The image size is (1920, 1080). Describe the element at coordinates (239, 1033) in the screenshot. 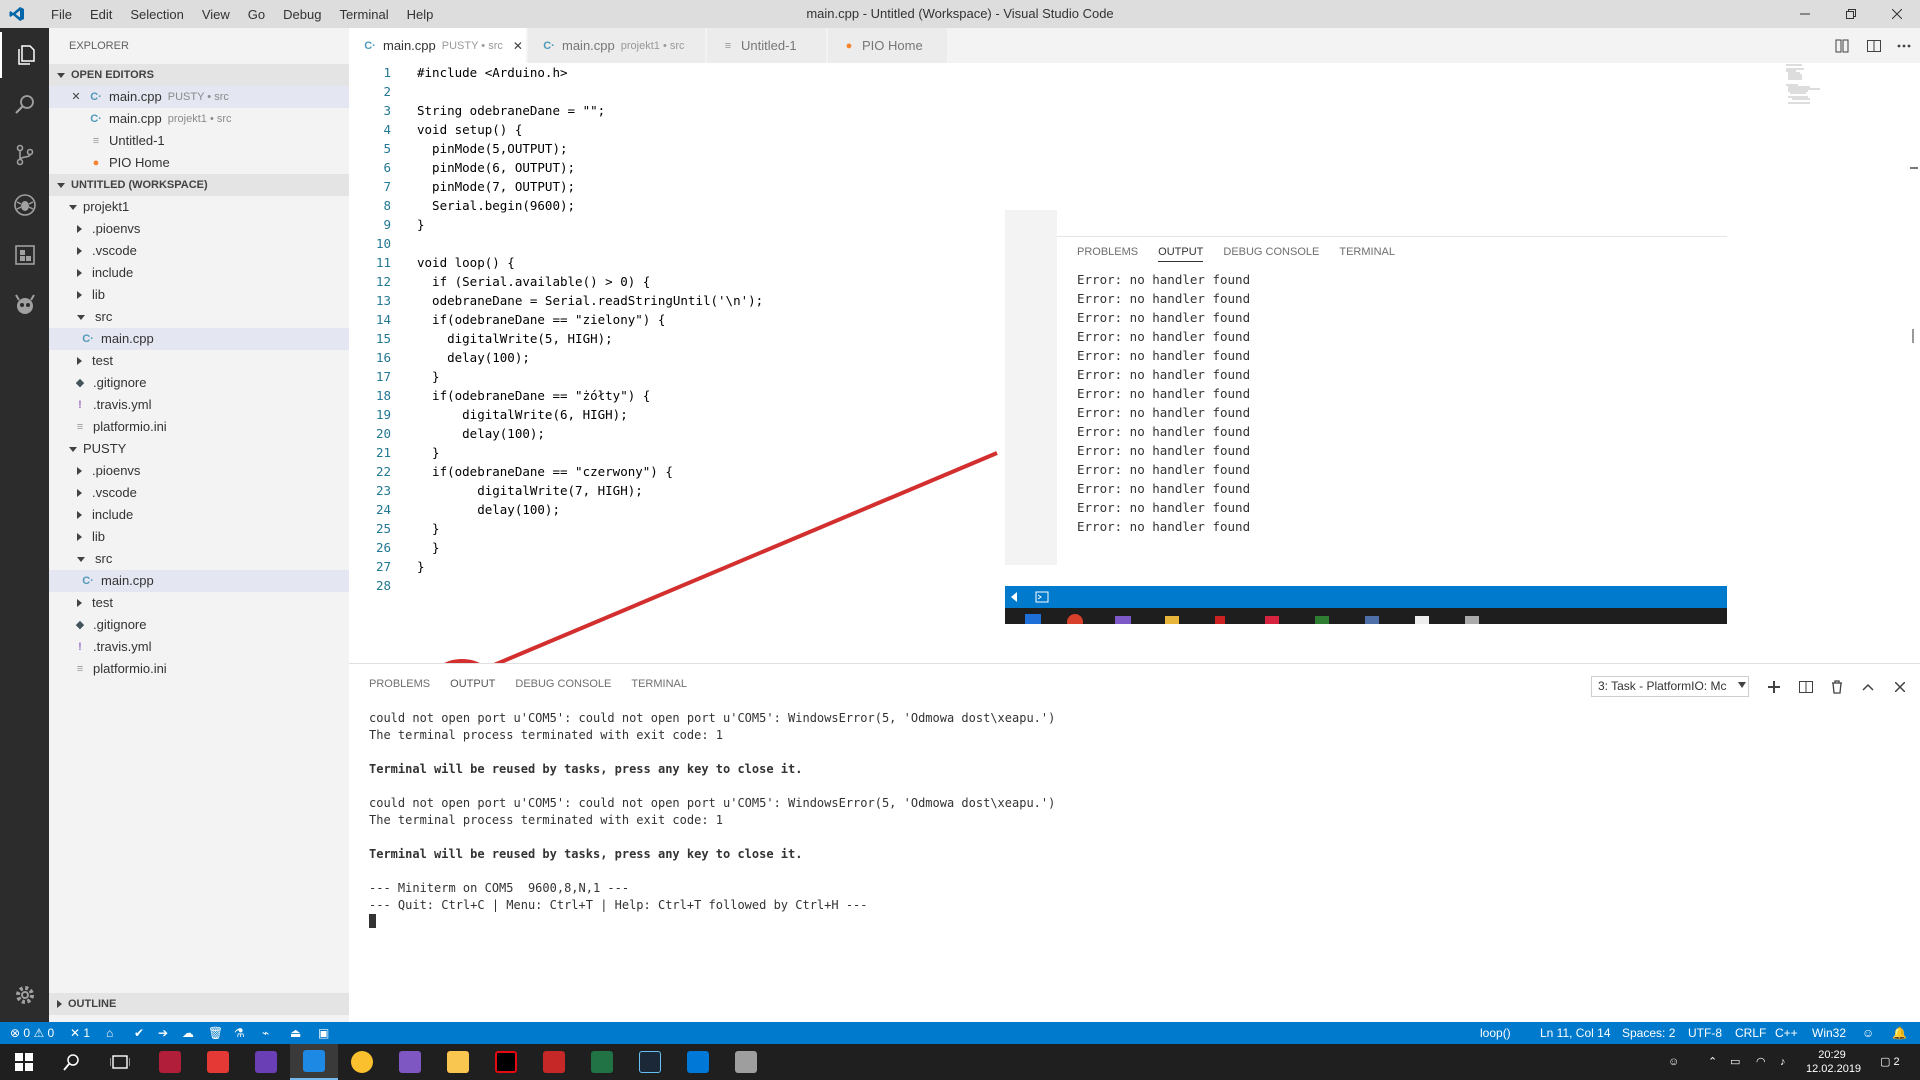

I see `platformio-test-icon: ⚗` at that location.